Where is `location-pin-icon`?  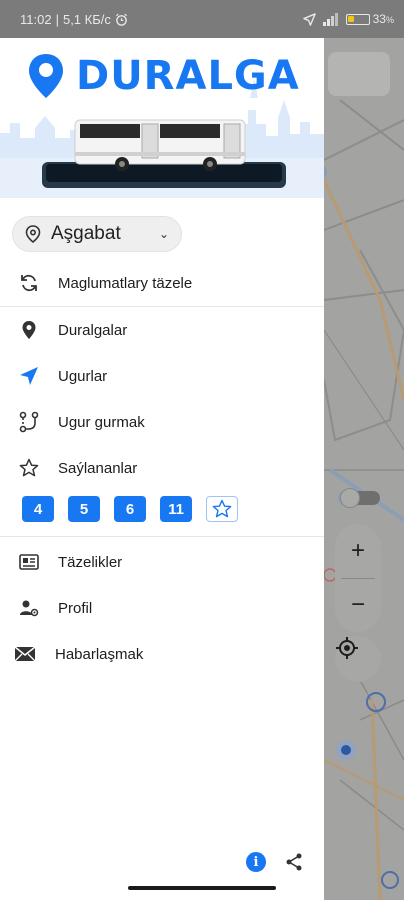
location-pin-icon is located at coordinates (29, 330).